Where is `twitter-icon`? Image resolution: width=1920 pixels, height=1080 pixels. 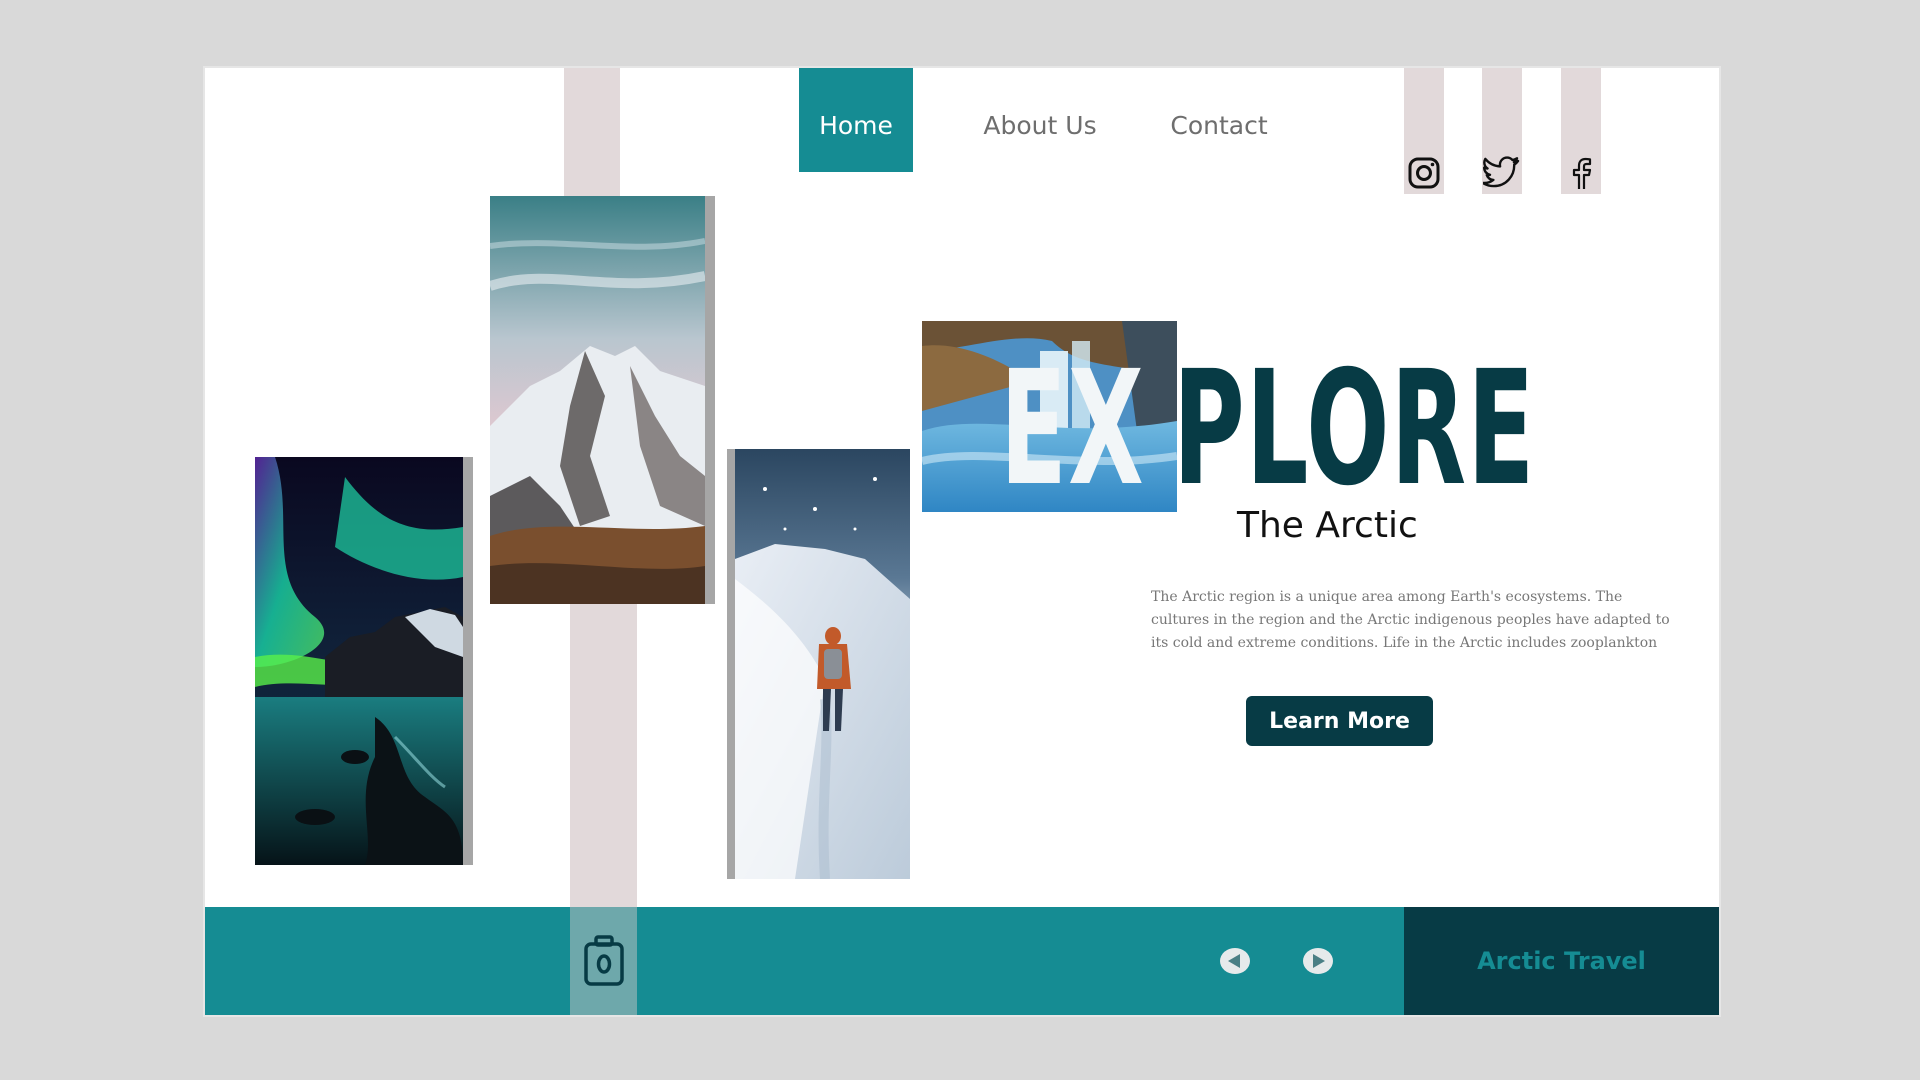
twitter-icon is located at coordinates (1501, 172).